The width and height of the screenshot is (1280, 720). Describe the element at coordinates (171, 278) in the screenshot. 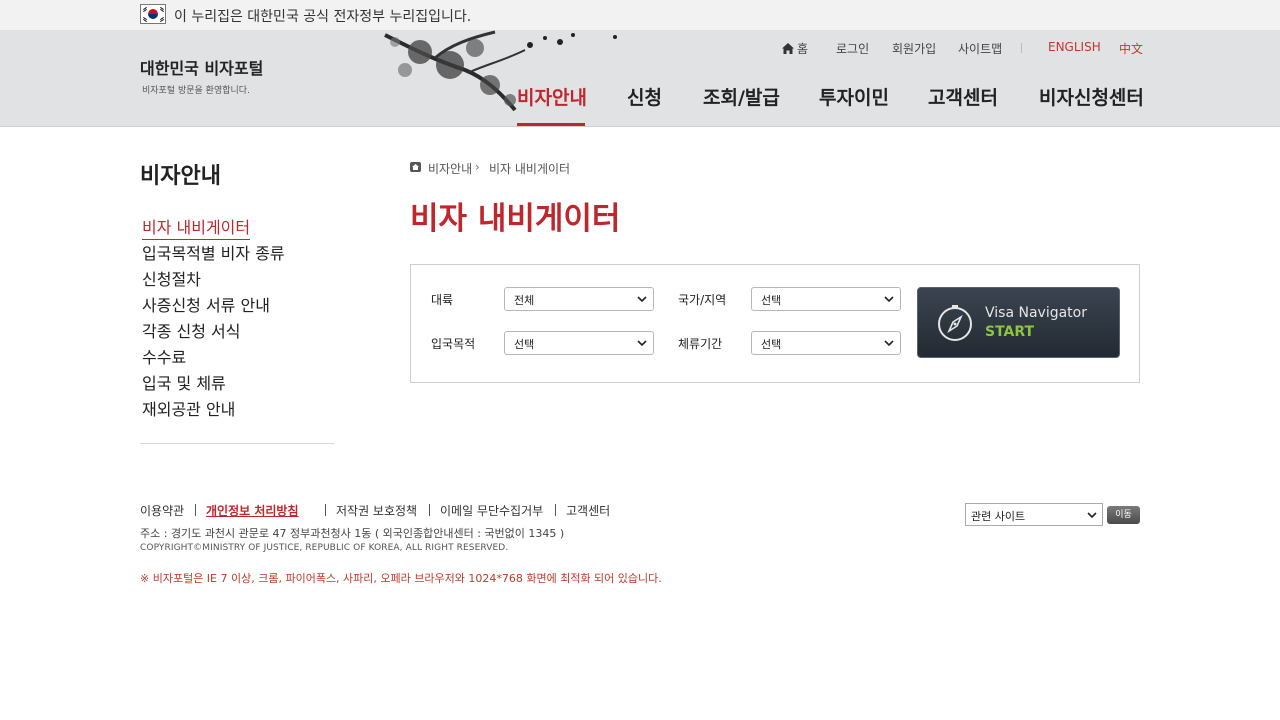

I see `lnb-item-procedure: 신청절차` at that location.